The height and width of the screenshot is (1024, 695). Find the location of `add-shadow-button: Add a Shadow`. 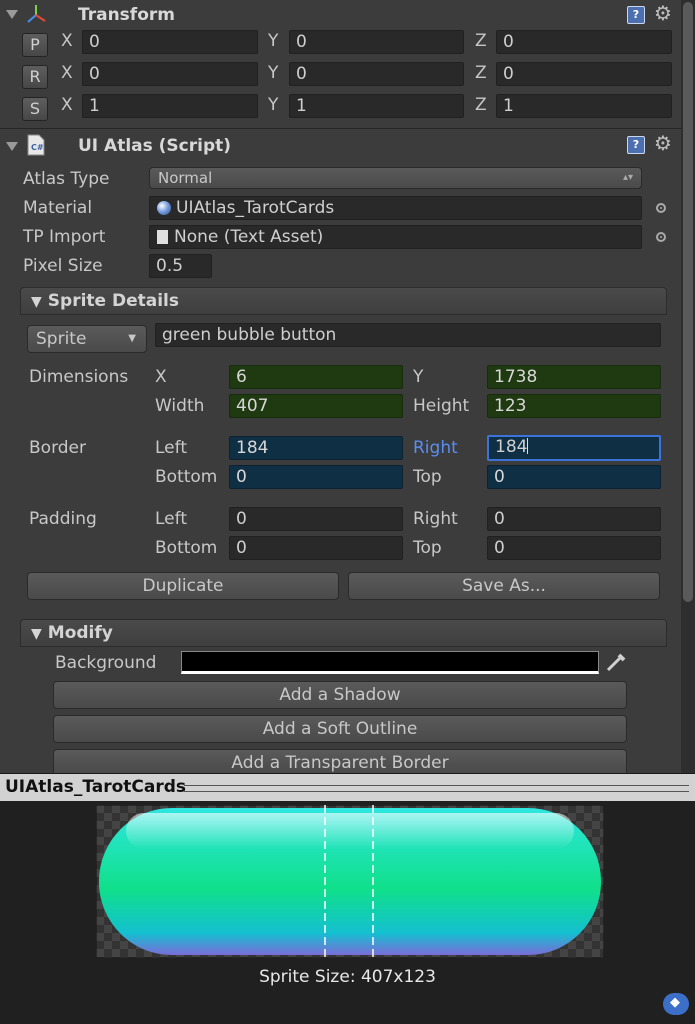

add-shadow-button: Add a Shadow is located at coordinates (340, 695).